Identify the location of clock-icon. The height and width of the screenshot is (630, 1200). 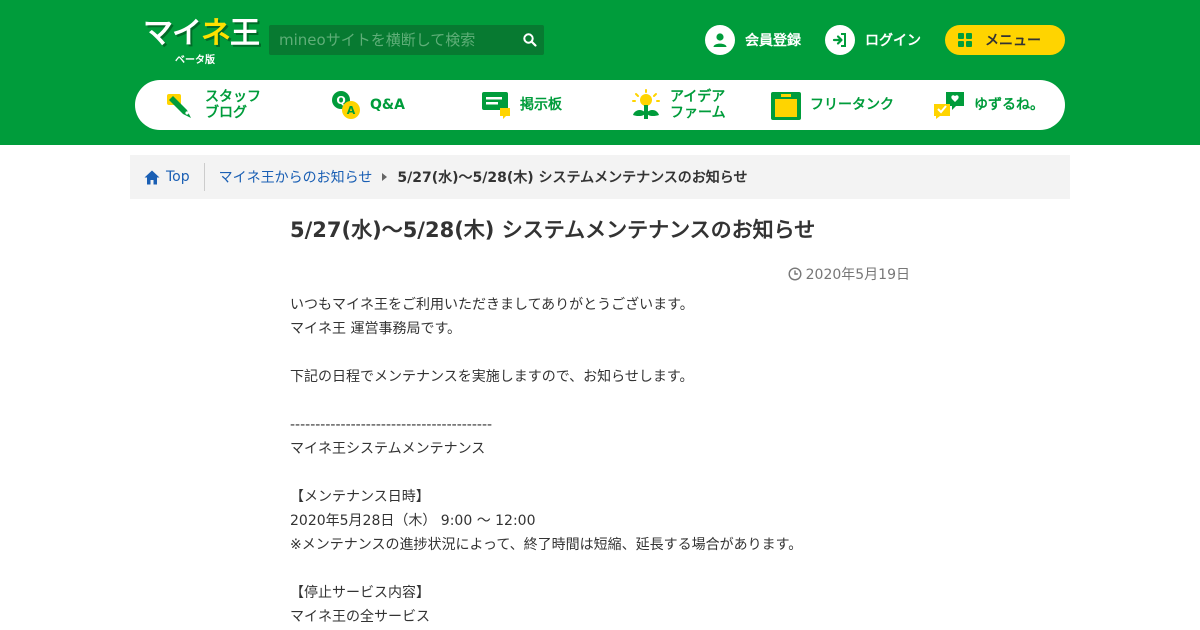
(795, 274).